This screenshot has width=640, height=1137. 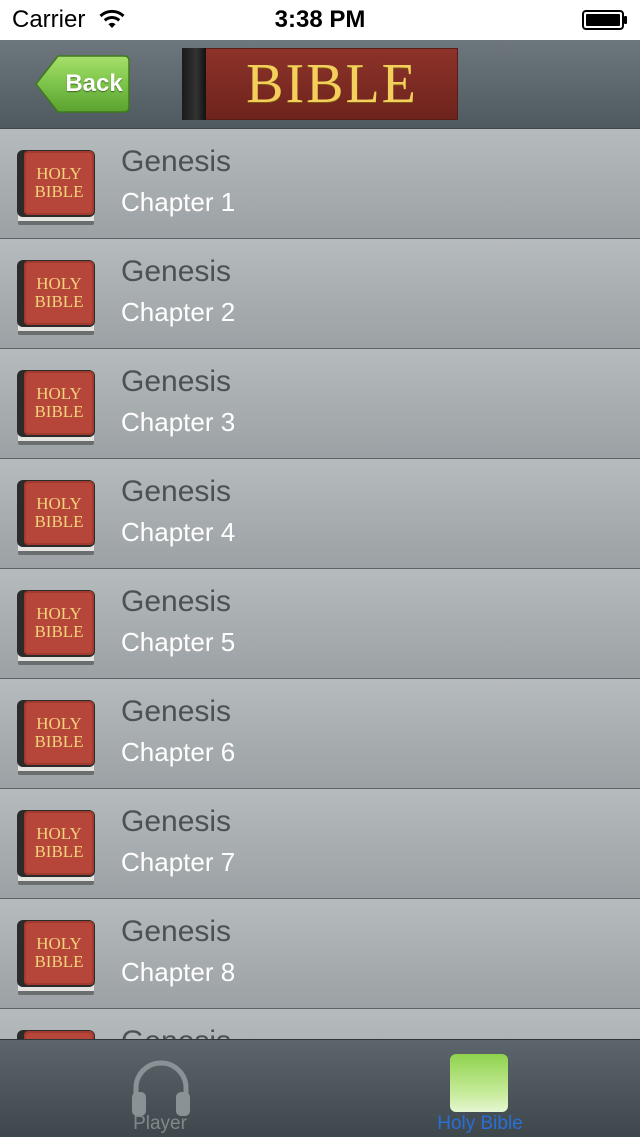 I want to click on back-button: Back, so click(x=82, y=84).